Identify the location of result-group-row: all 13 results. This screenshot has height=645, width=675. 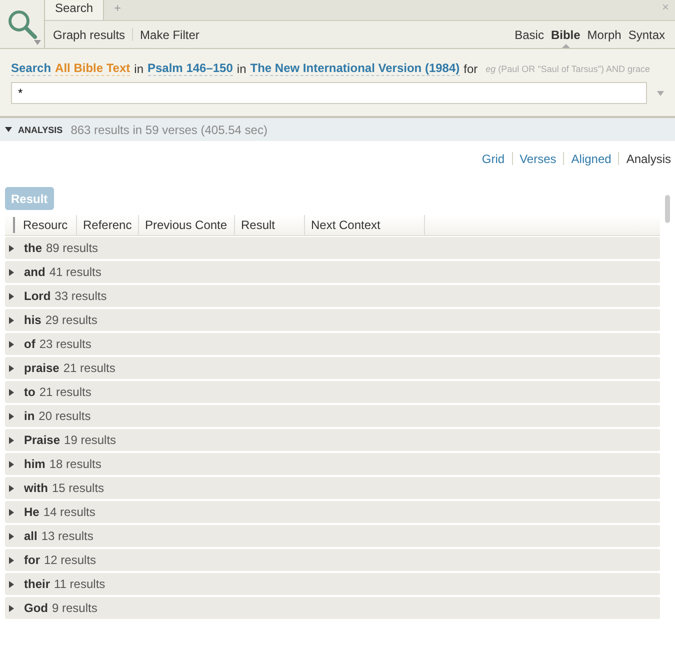
(332, 536).